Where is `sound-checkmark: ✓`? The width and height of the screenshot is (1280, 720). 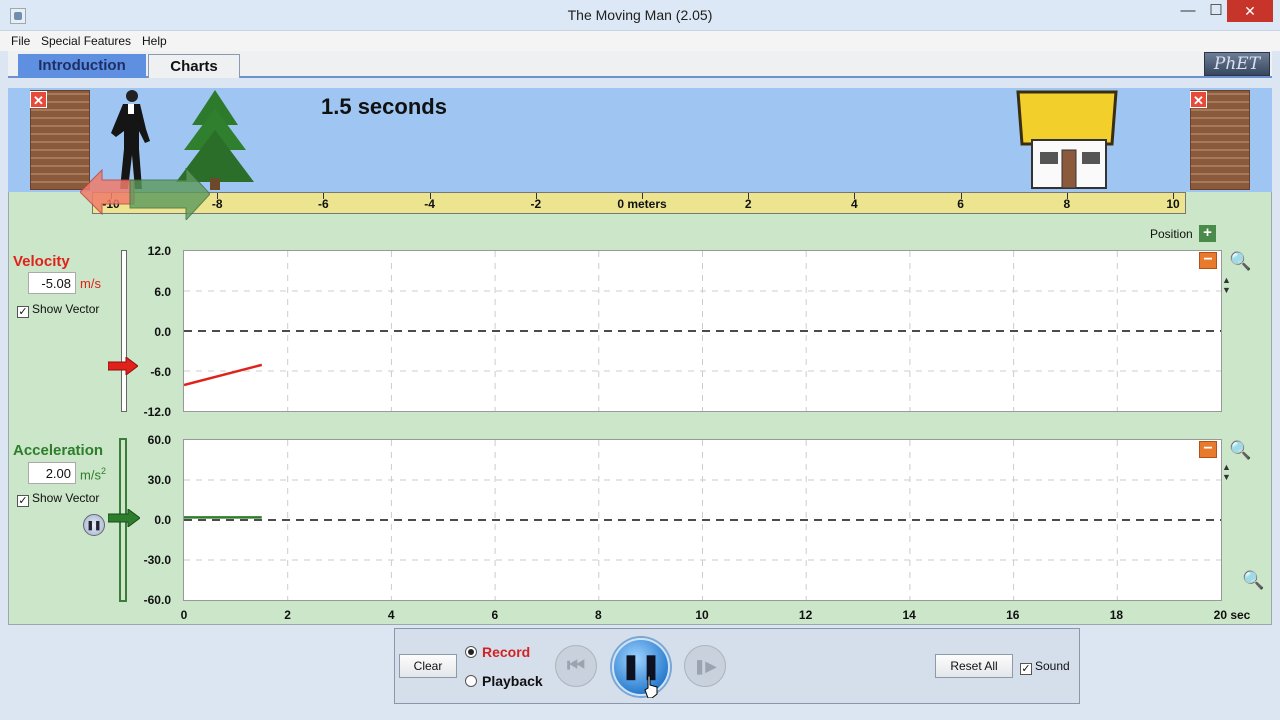
sound-checkmark: ✓ is located at coordinates (1026, 669).